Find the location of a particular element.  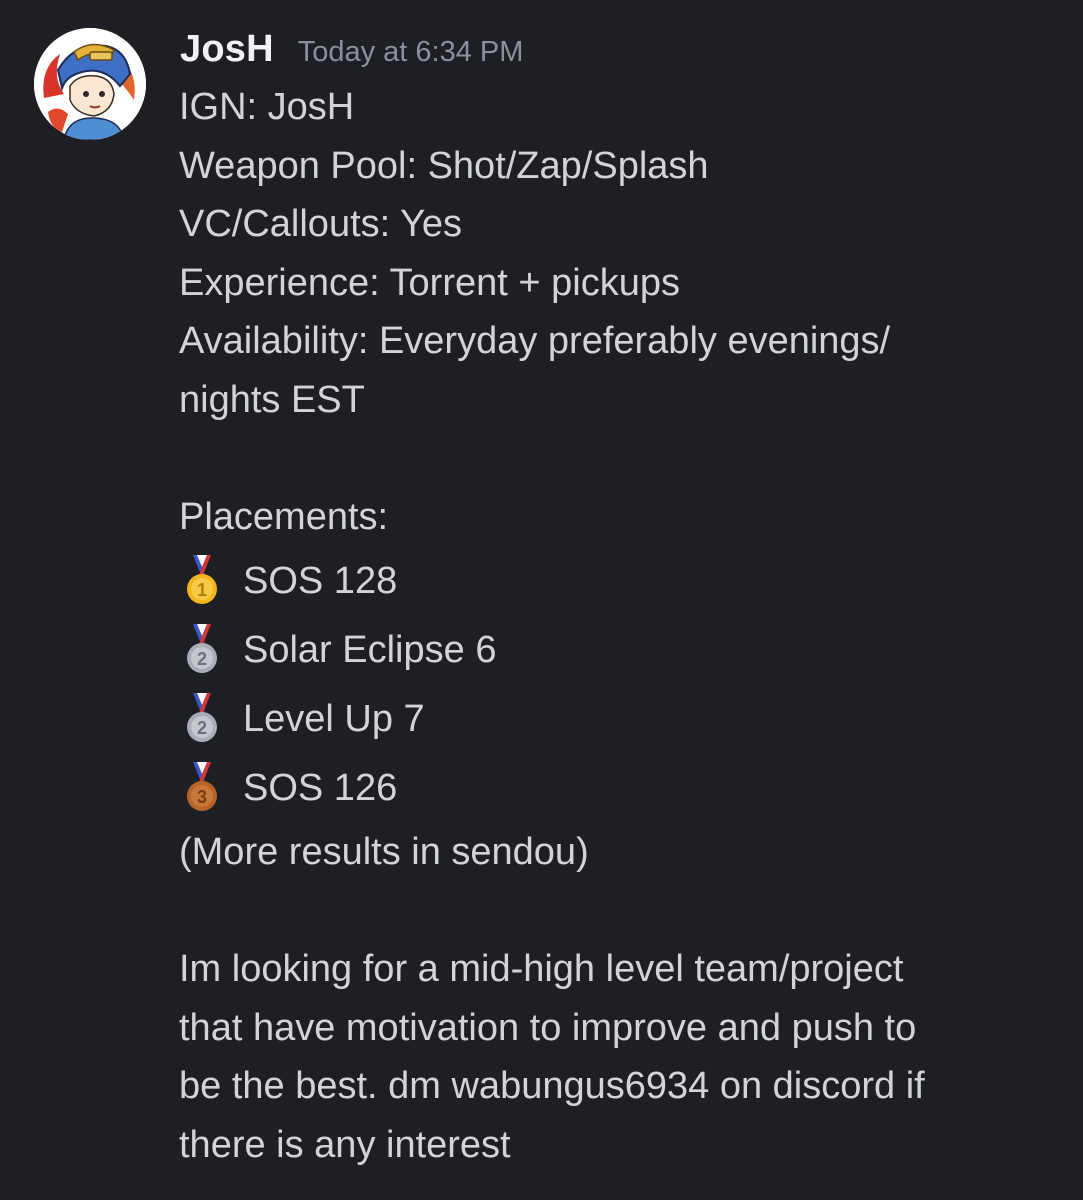

knight-helmet-avatar-icon is located at coordinates (90, 84).